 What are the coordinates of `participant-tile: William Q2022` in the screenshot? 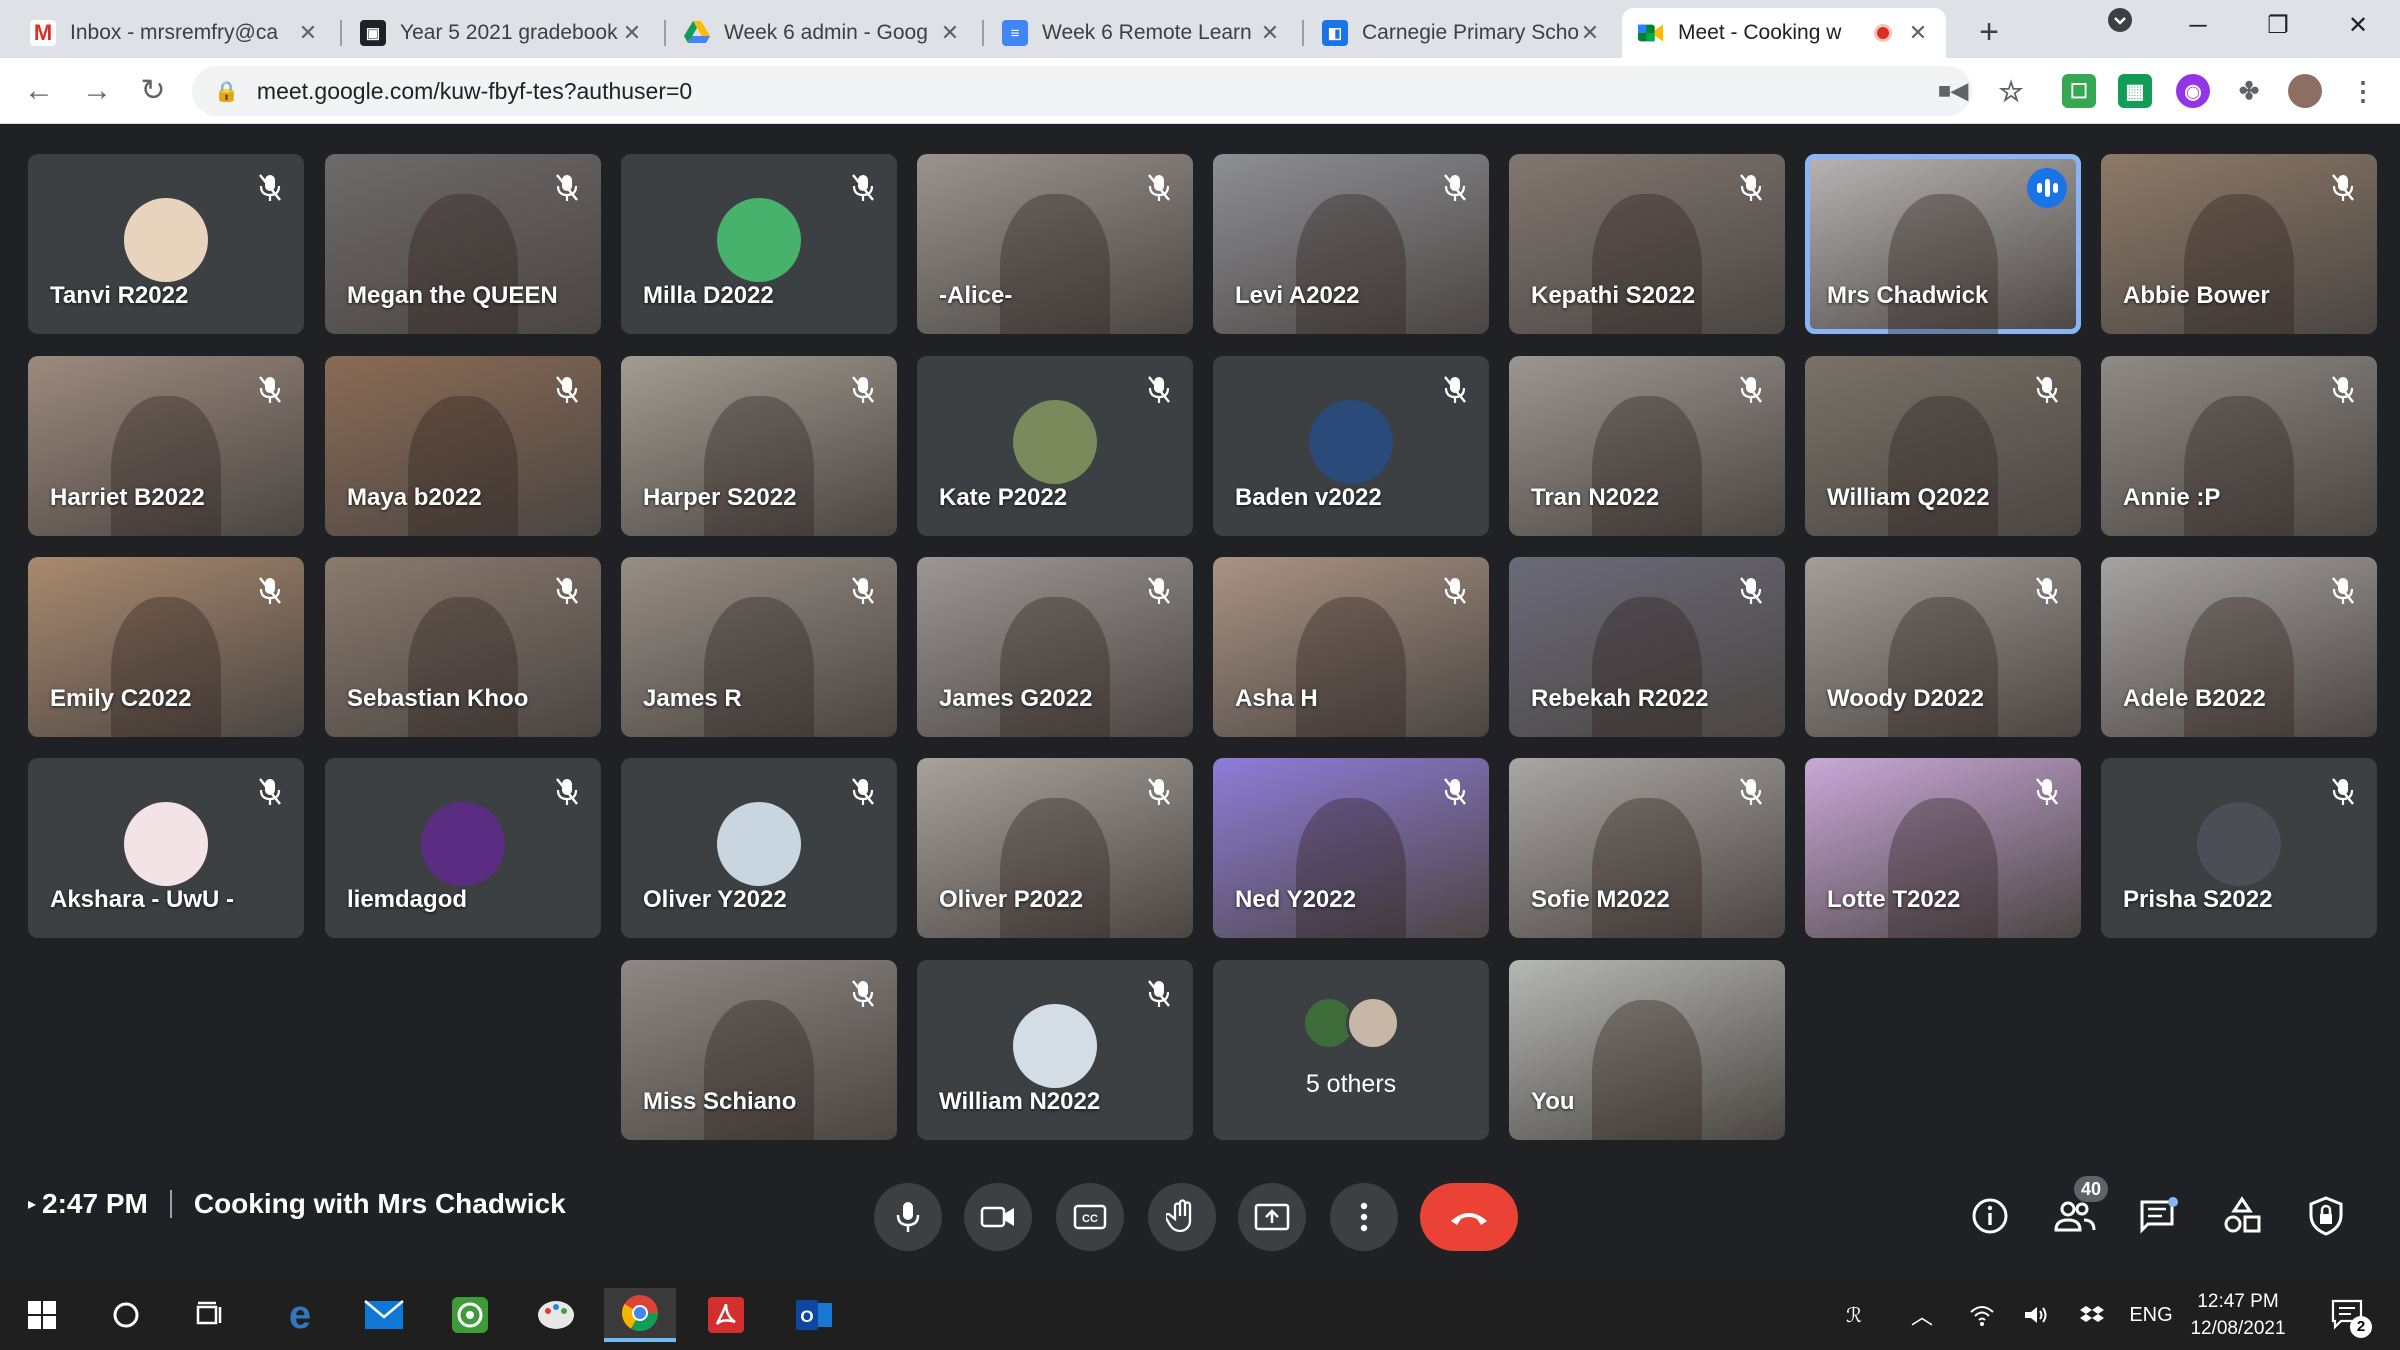 It's located at (1943, 446).